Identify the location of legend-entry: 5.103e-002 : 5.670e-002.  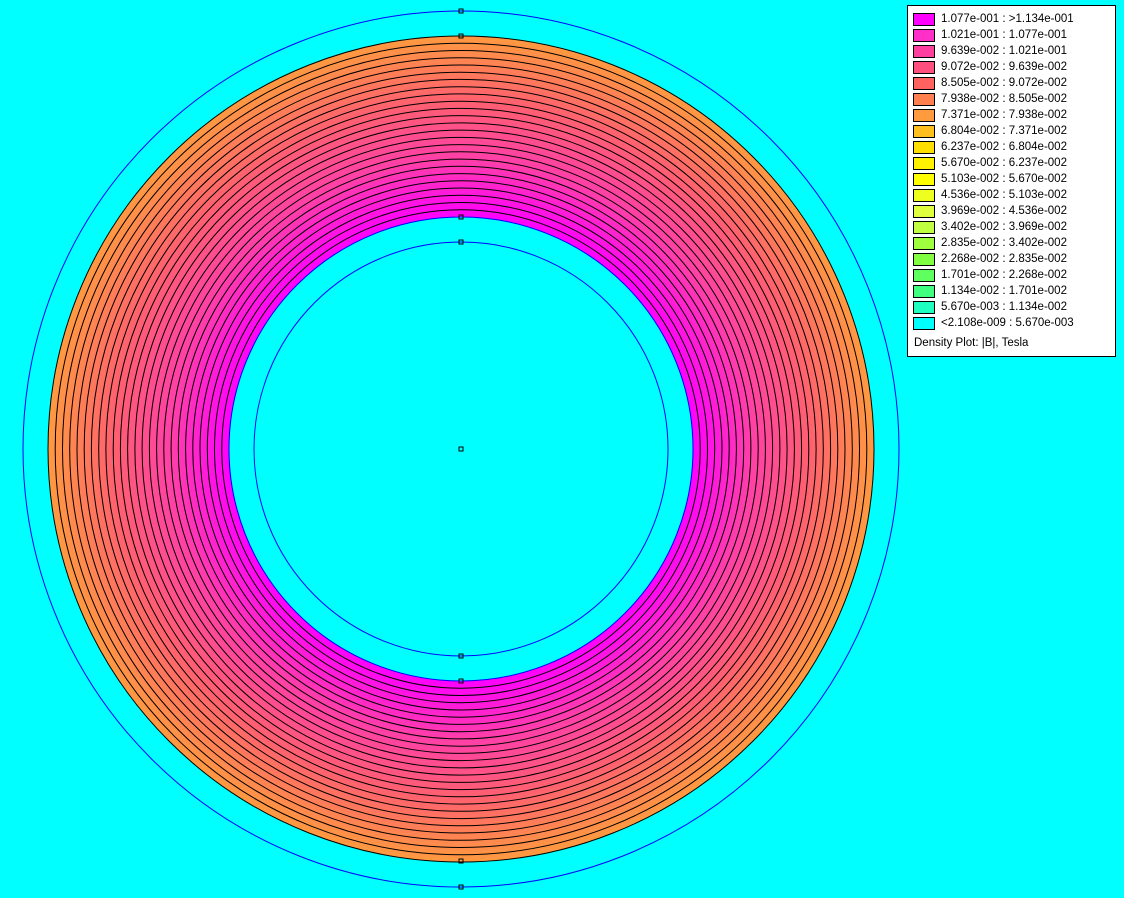
(990, 179).